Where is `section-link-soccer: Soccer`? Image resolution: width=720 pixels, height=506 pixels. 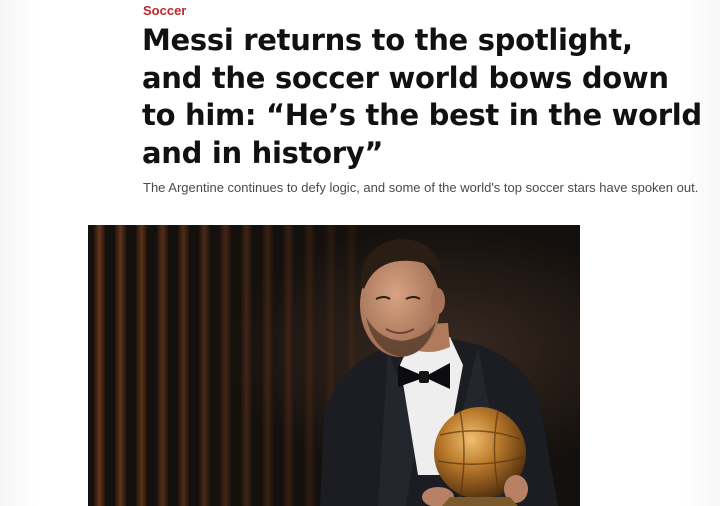
section-link-soccer: Soccer is located at coordinates (164, 10).